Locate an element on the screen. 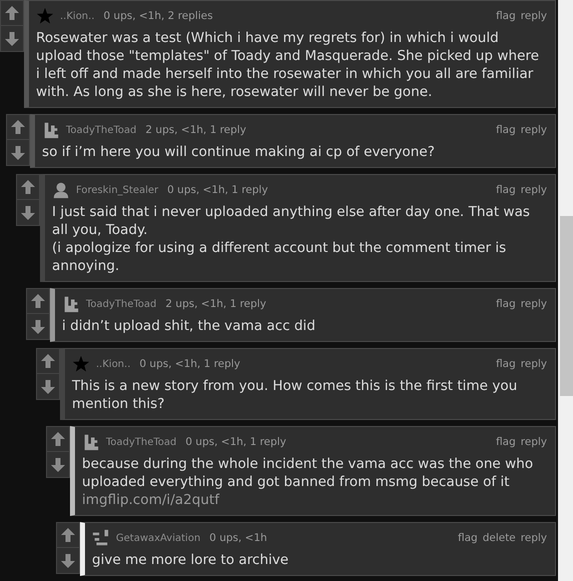  comment-meta: 0 ups, <1h, 2 replies is located at coordinates (158, 16).